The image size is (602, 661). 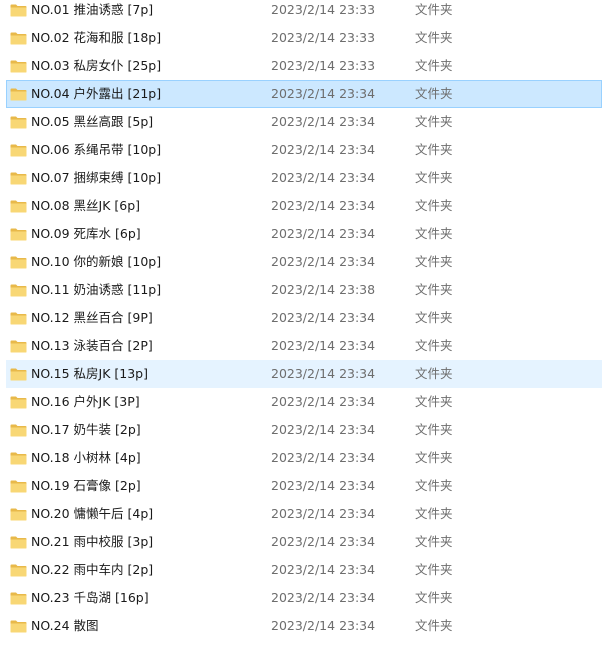 I want to click on file-name: NO.01 推油诱惑 [7p], so click(x=92, y=9).